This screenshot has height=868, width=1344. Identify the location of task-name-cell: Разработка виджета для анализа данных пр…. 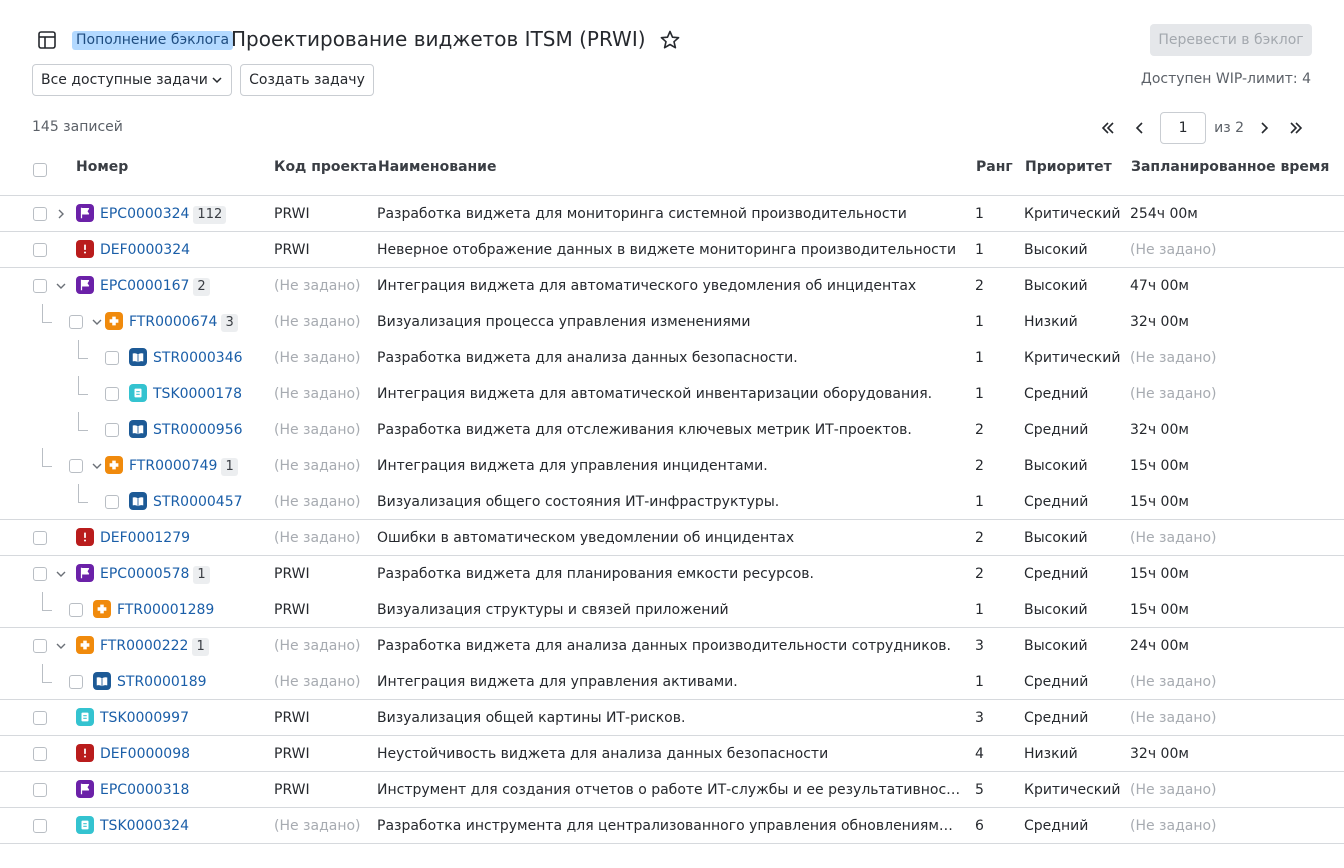
(664, 646).